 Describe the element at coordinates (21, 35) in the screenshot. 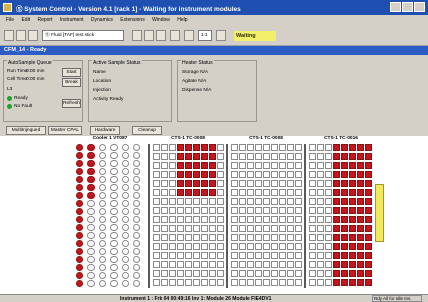

I see `save-icon` at that location.